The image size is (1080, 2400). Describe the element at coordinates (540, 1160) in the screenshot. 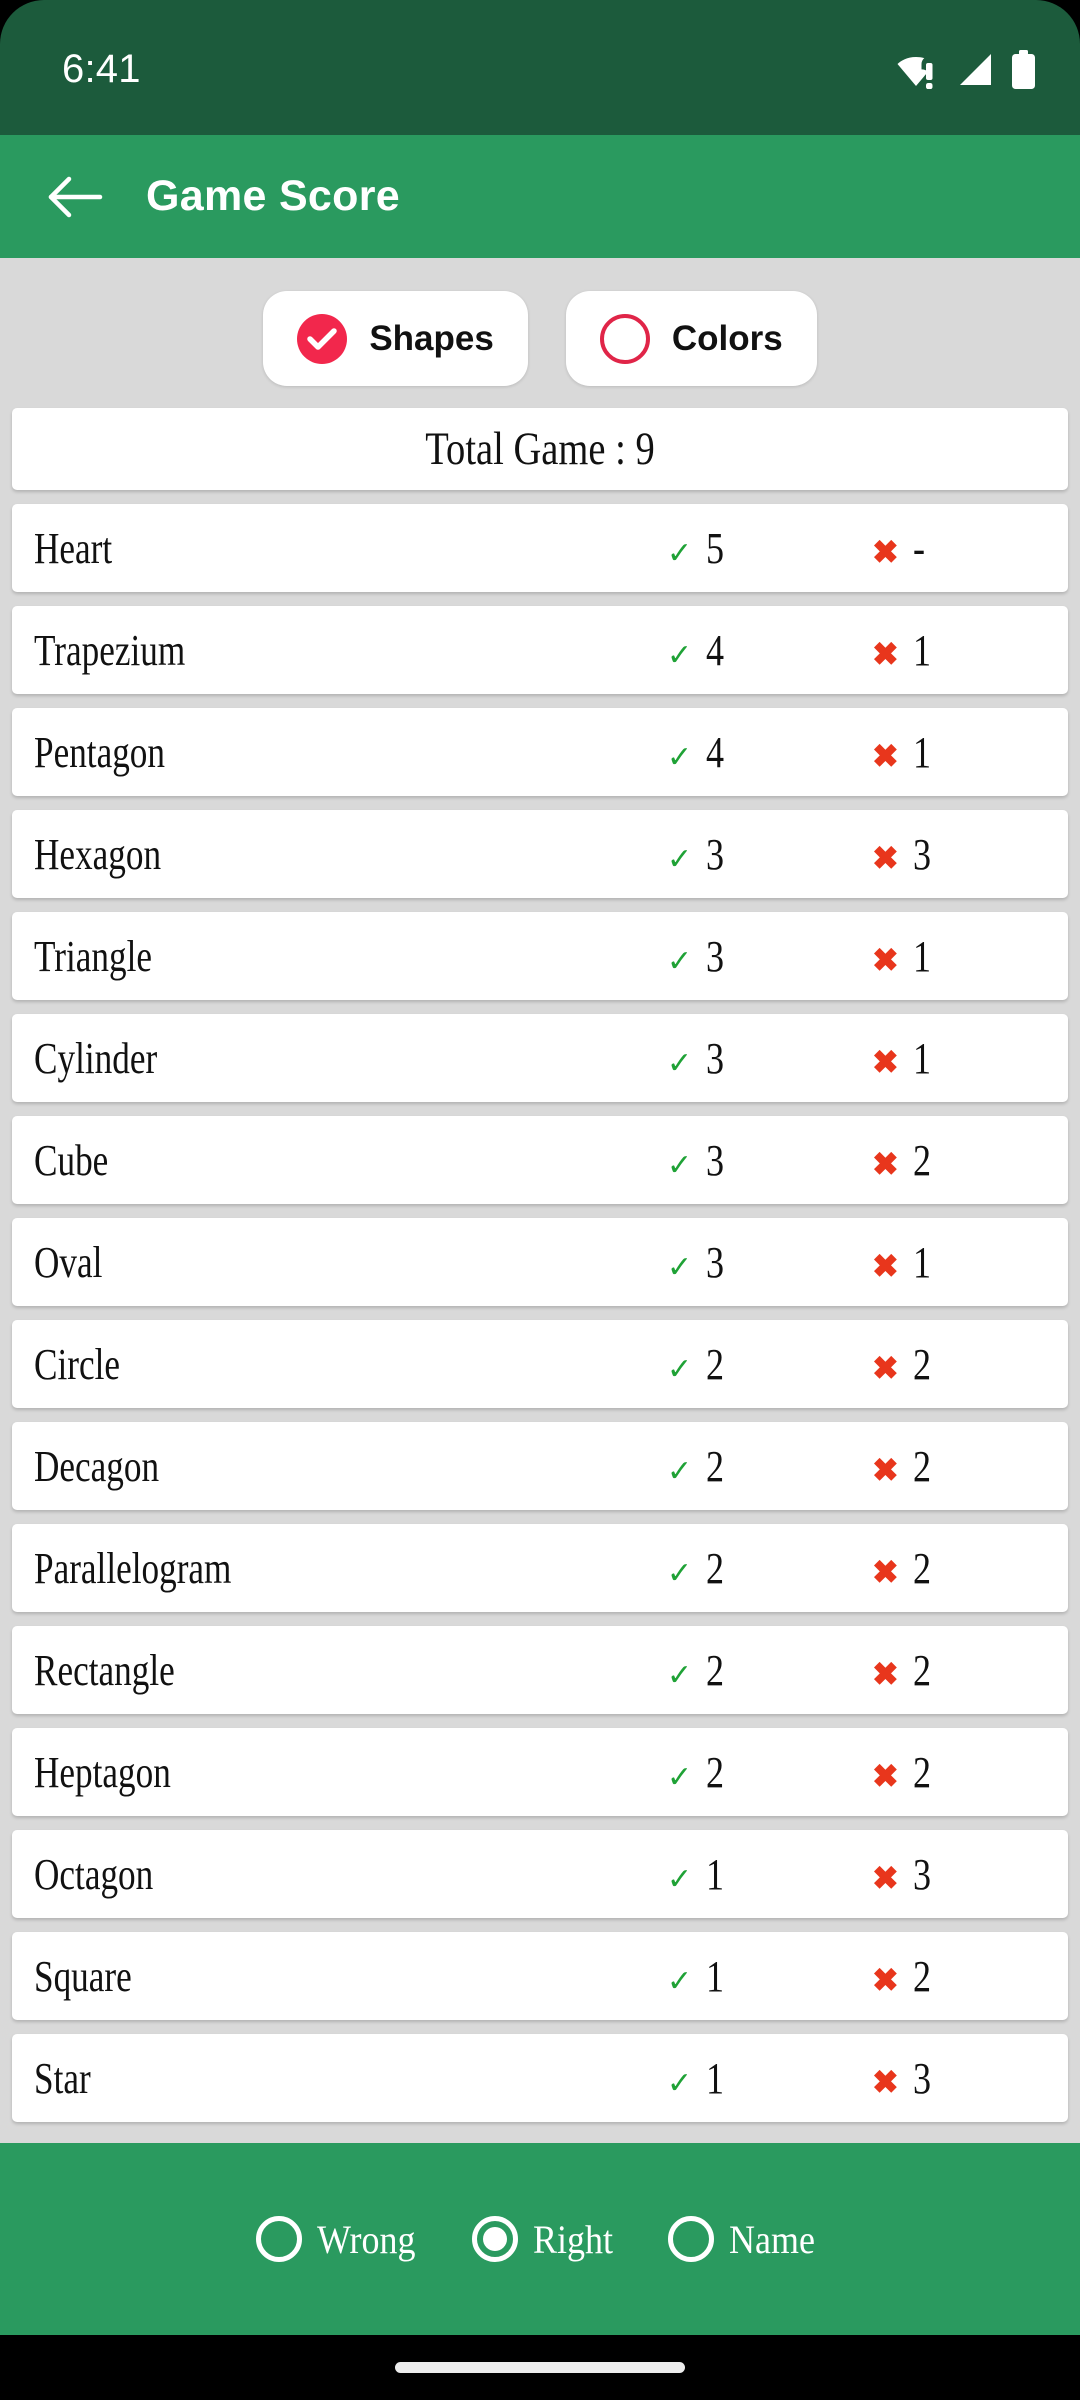

I see `table-row: Cube ✓ 3 ✖ 2` at that location.